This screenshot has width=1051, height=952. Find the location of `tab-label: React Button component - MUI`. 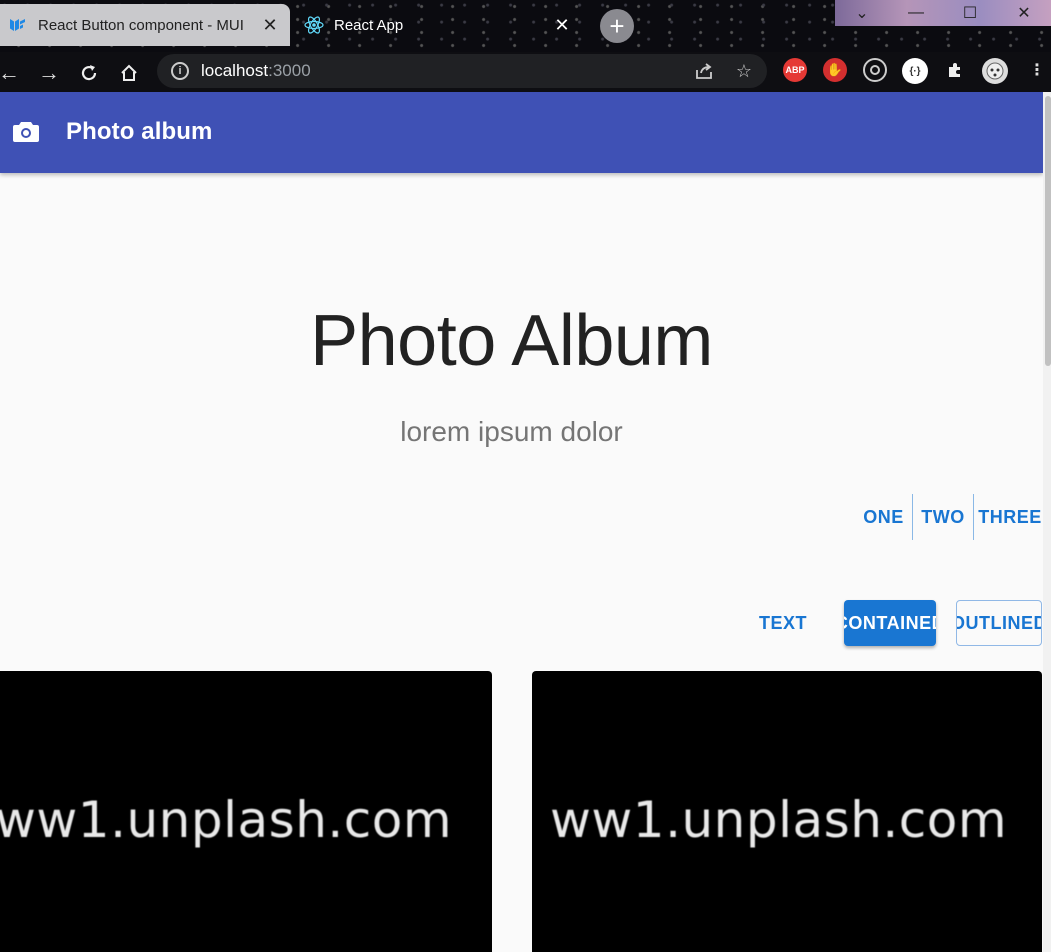

tab-label: React Button component - MUI is located at coordinates (141, 25).